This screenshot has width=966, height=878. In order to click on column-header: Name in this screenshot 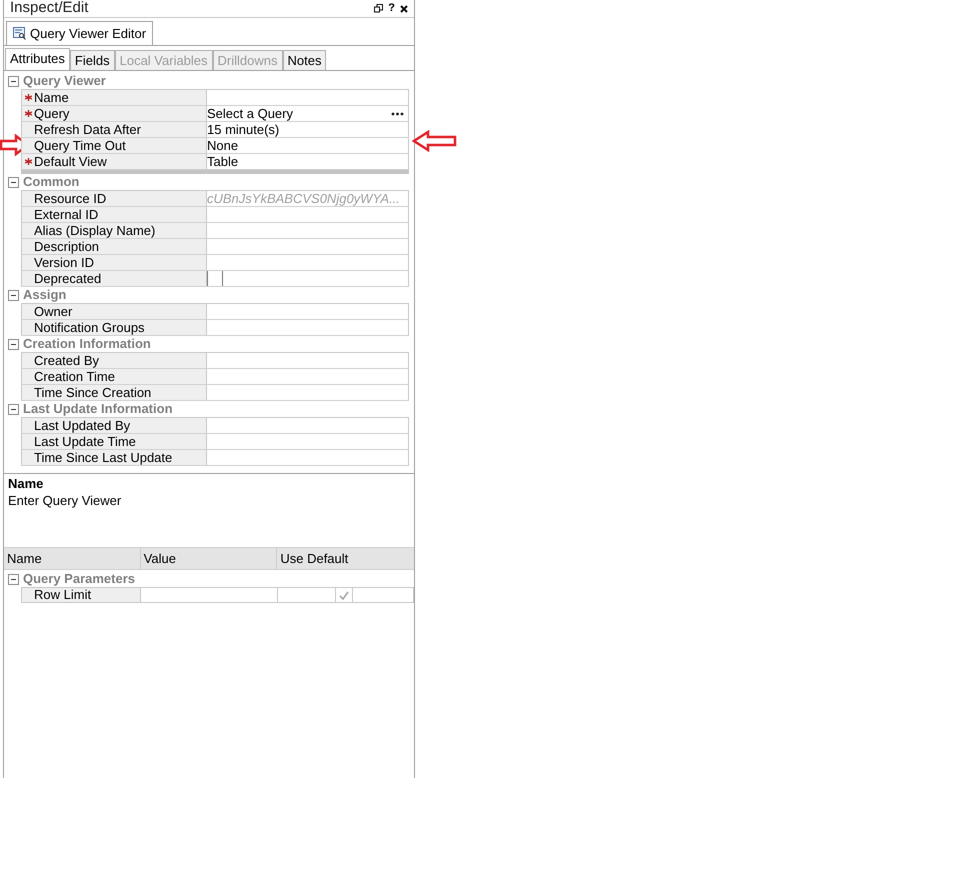, I will do `click(72, 558)`.